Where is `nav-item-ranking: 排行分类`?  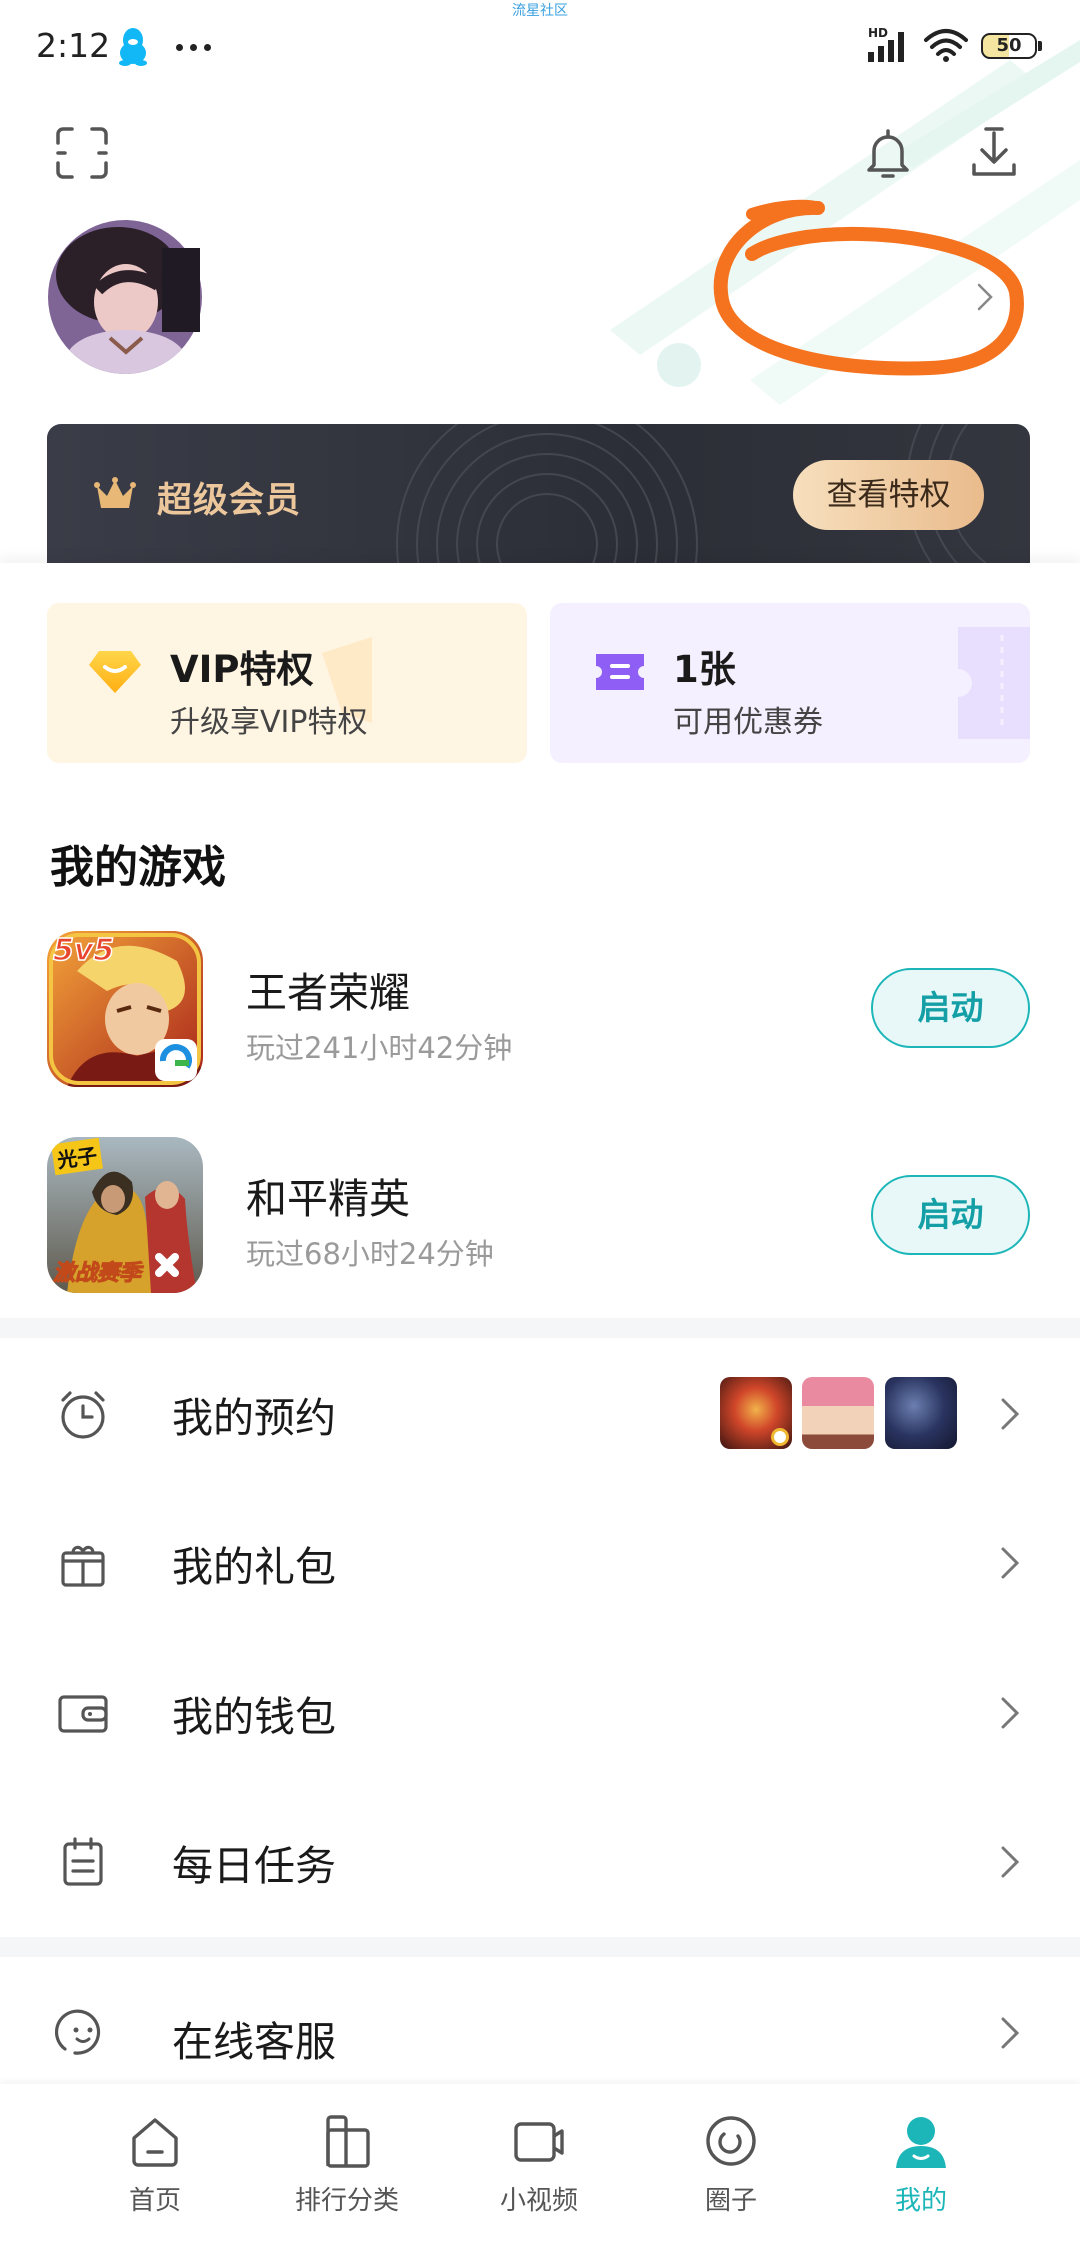 nav-item-ranking: 排行分类 is located at coordinates (347, 2166).